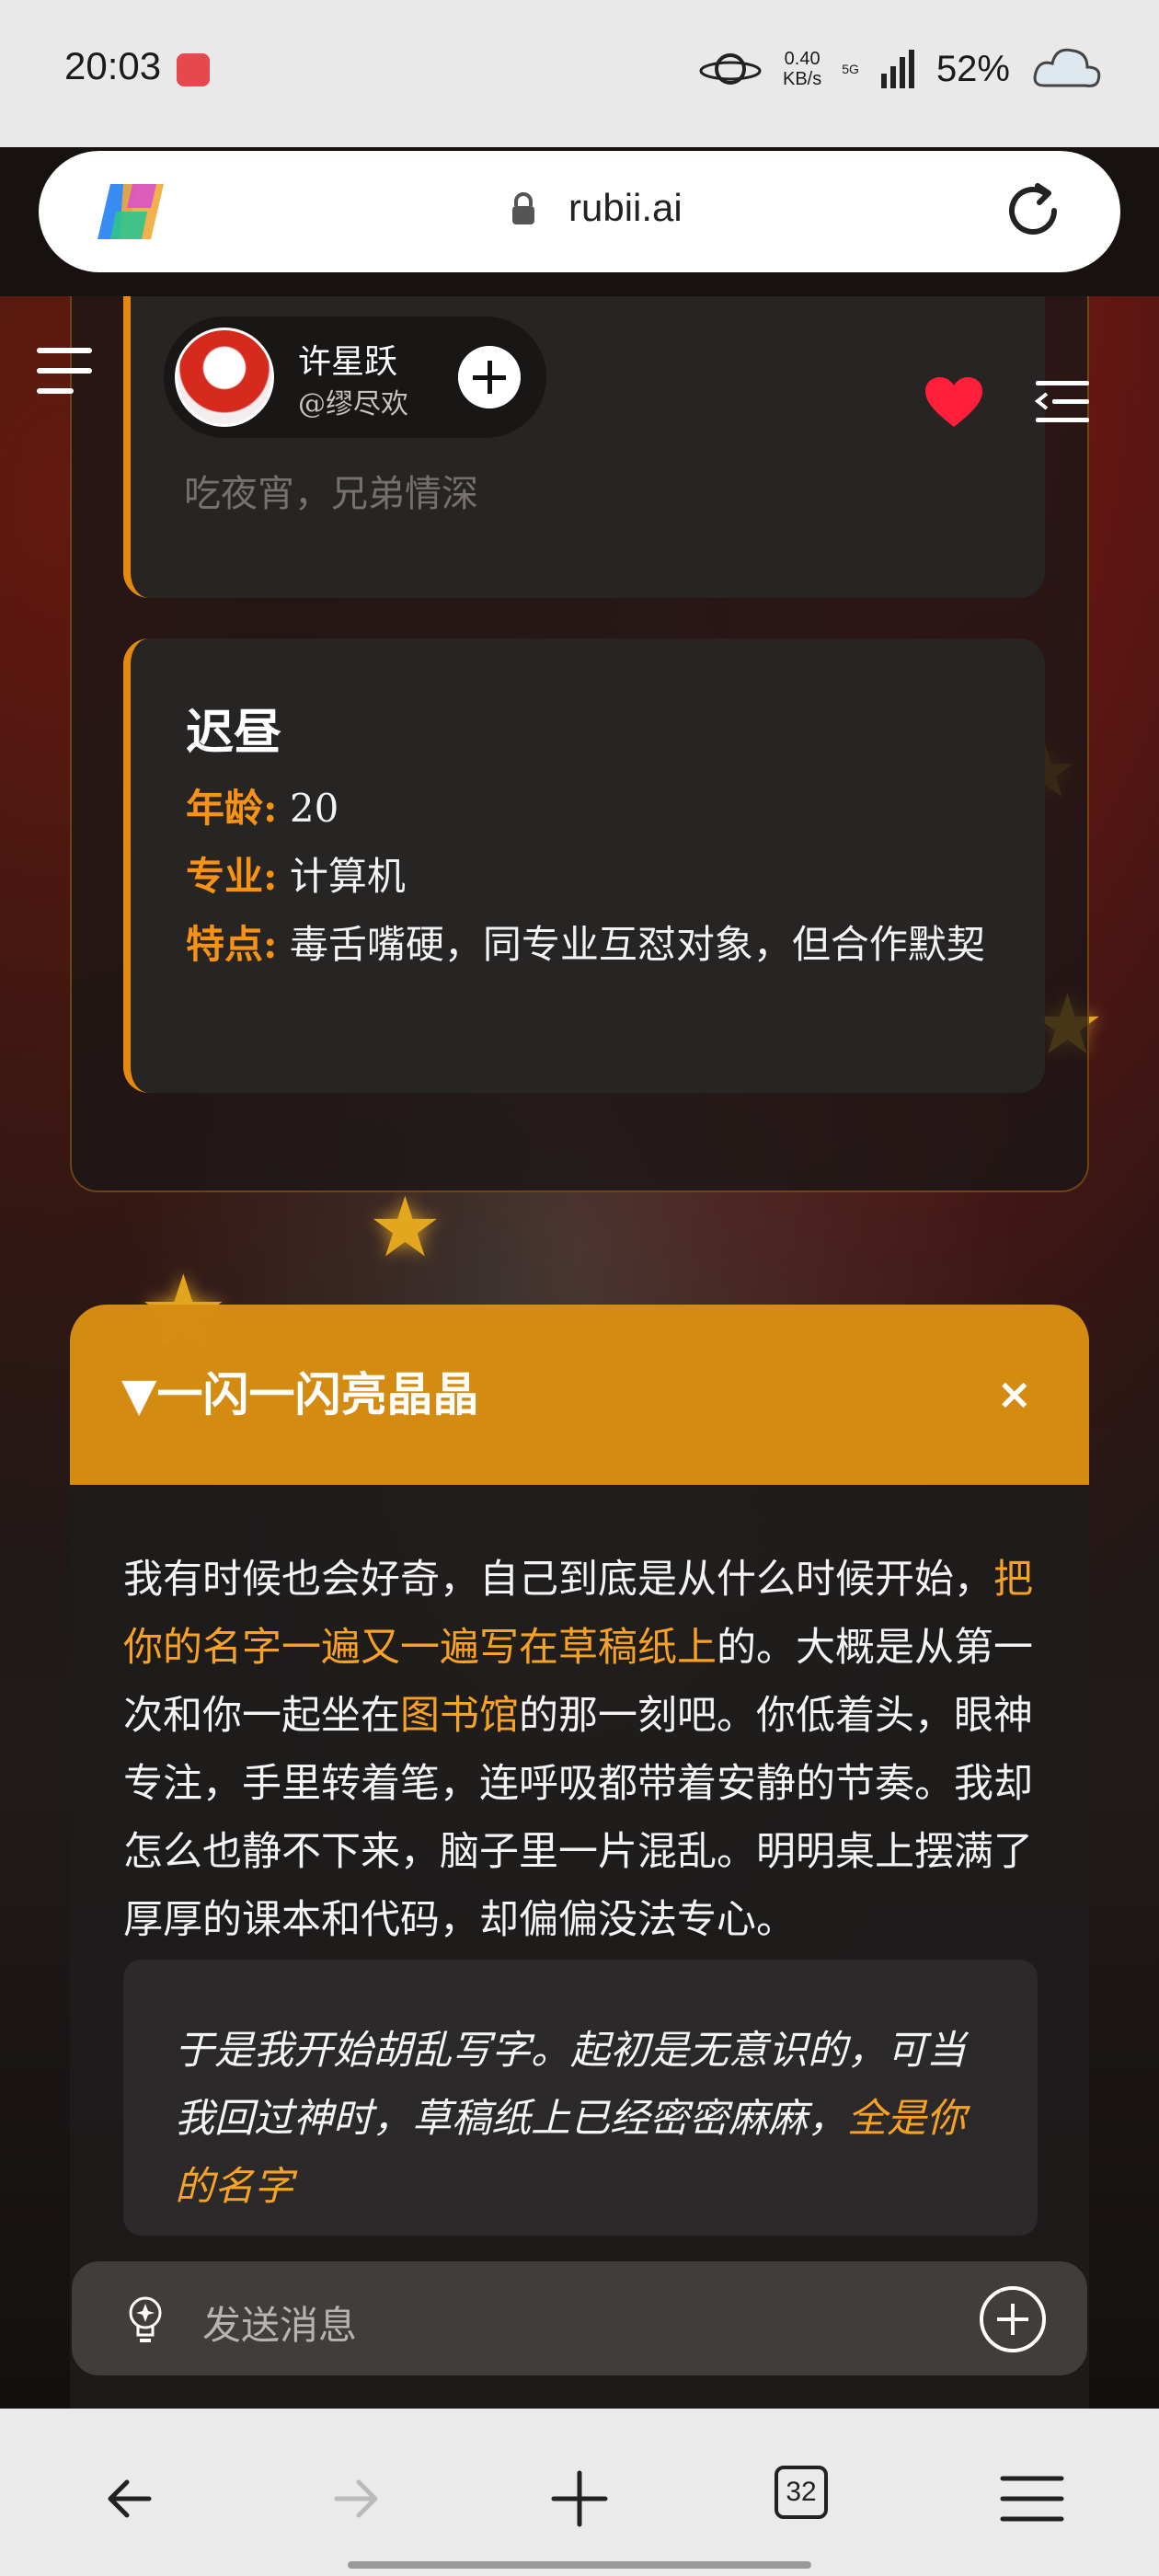  What do you see at coordinates (130, 2499) in the screenshot?
I see `back-arrow-icon` at bounding box center [130, 2499].